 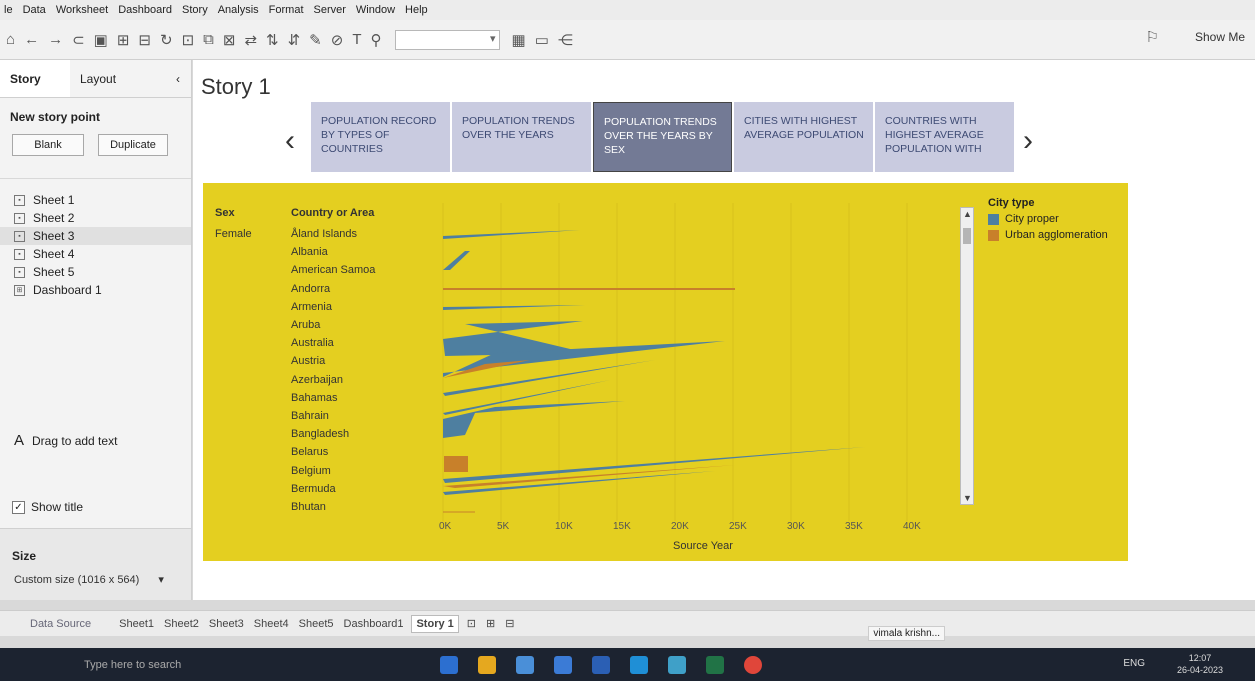 I want to click on menu-format: Format, so click(x=286, y=10).